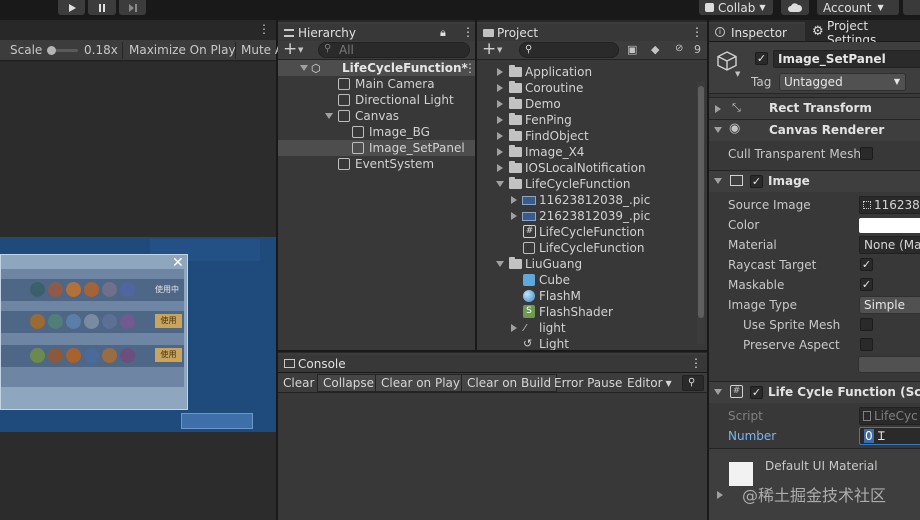  I want to click on scale-slider-thumb, so click(51, 50).